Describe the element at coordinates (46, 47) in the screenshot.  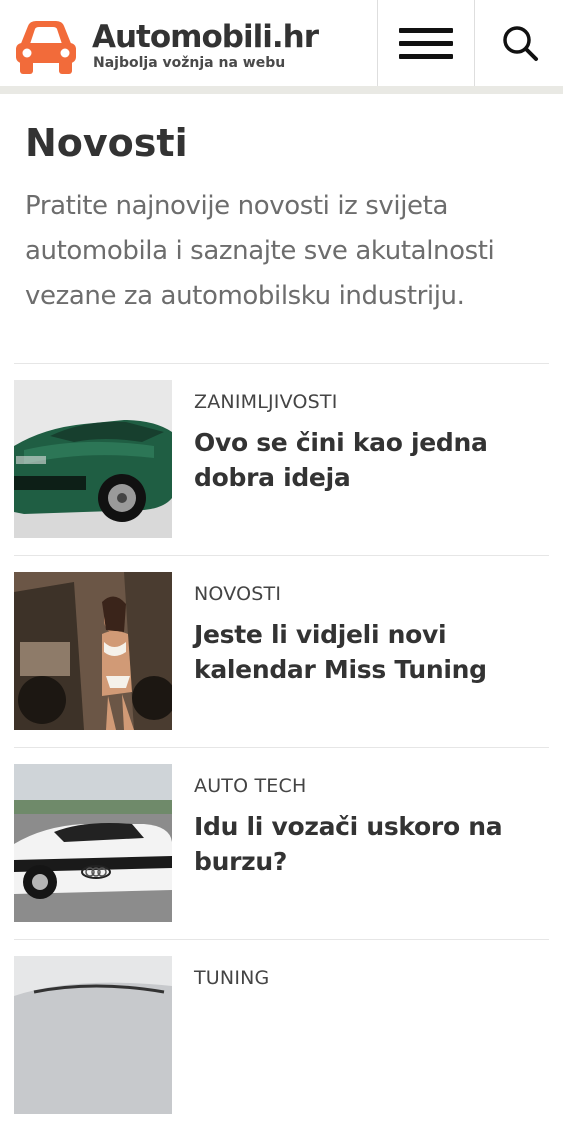
I see `car-icon` at that location.